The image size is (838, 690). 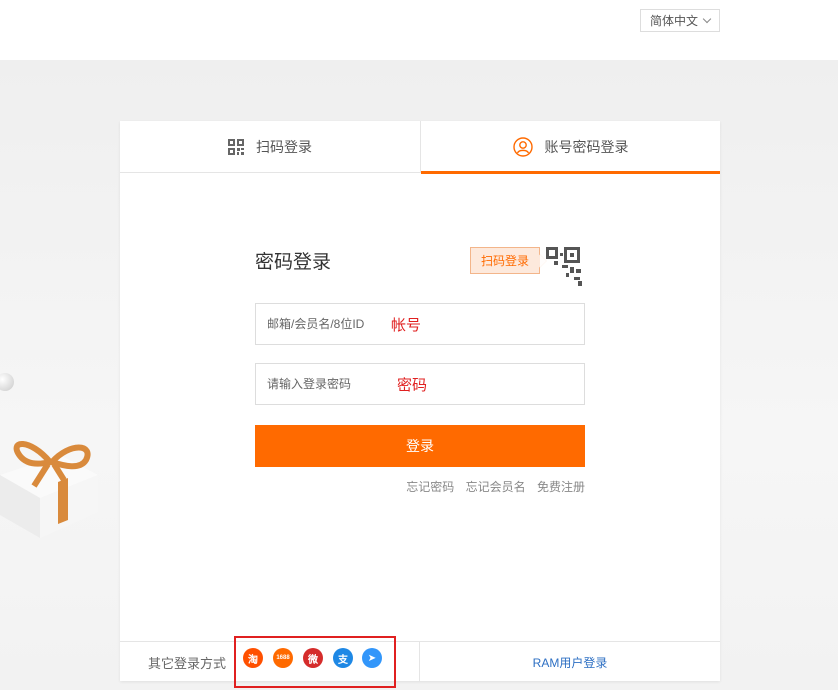 What do you see at coordinates (327, 384) in the screenshot?
I see `password-input` at bounding box center [327, 384].